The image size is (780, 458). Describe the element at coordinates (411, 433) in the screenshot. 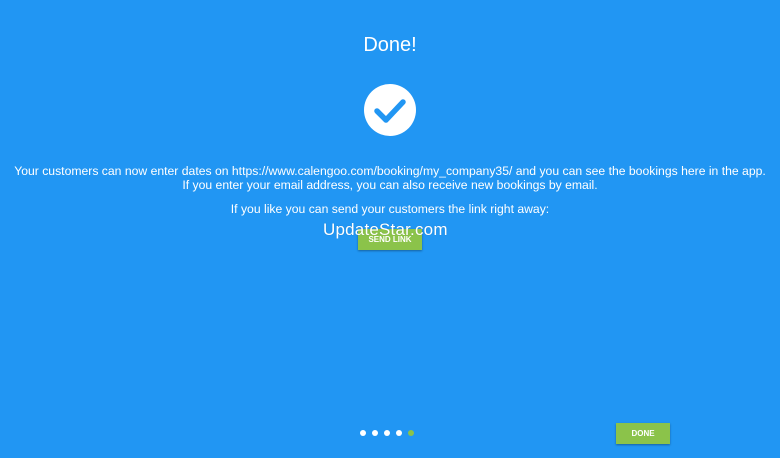

I see `page-dot-active` at that location.